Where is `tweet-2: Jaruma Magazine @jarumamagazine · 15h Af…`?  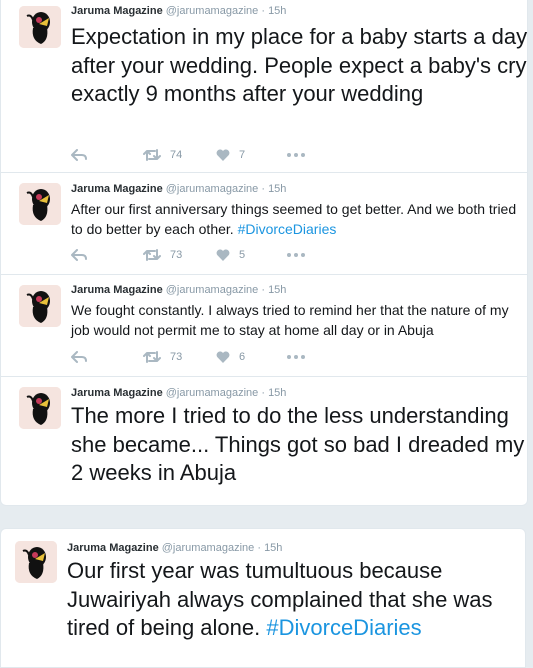
tweet-2: Jaruma Magazine @jarumamagazine · 15h Af… is located at coordinates (264, 223).